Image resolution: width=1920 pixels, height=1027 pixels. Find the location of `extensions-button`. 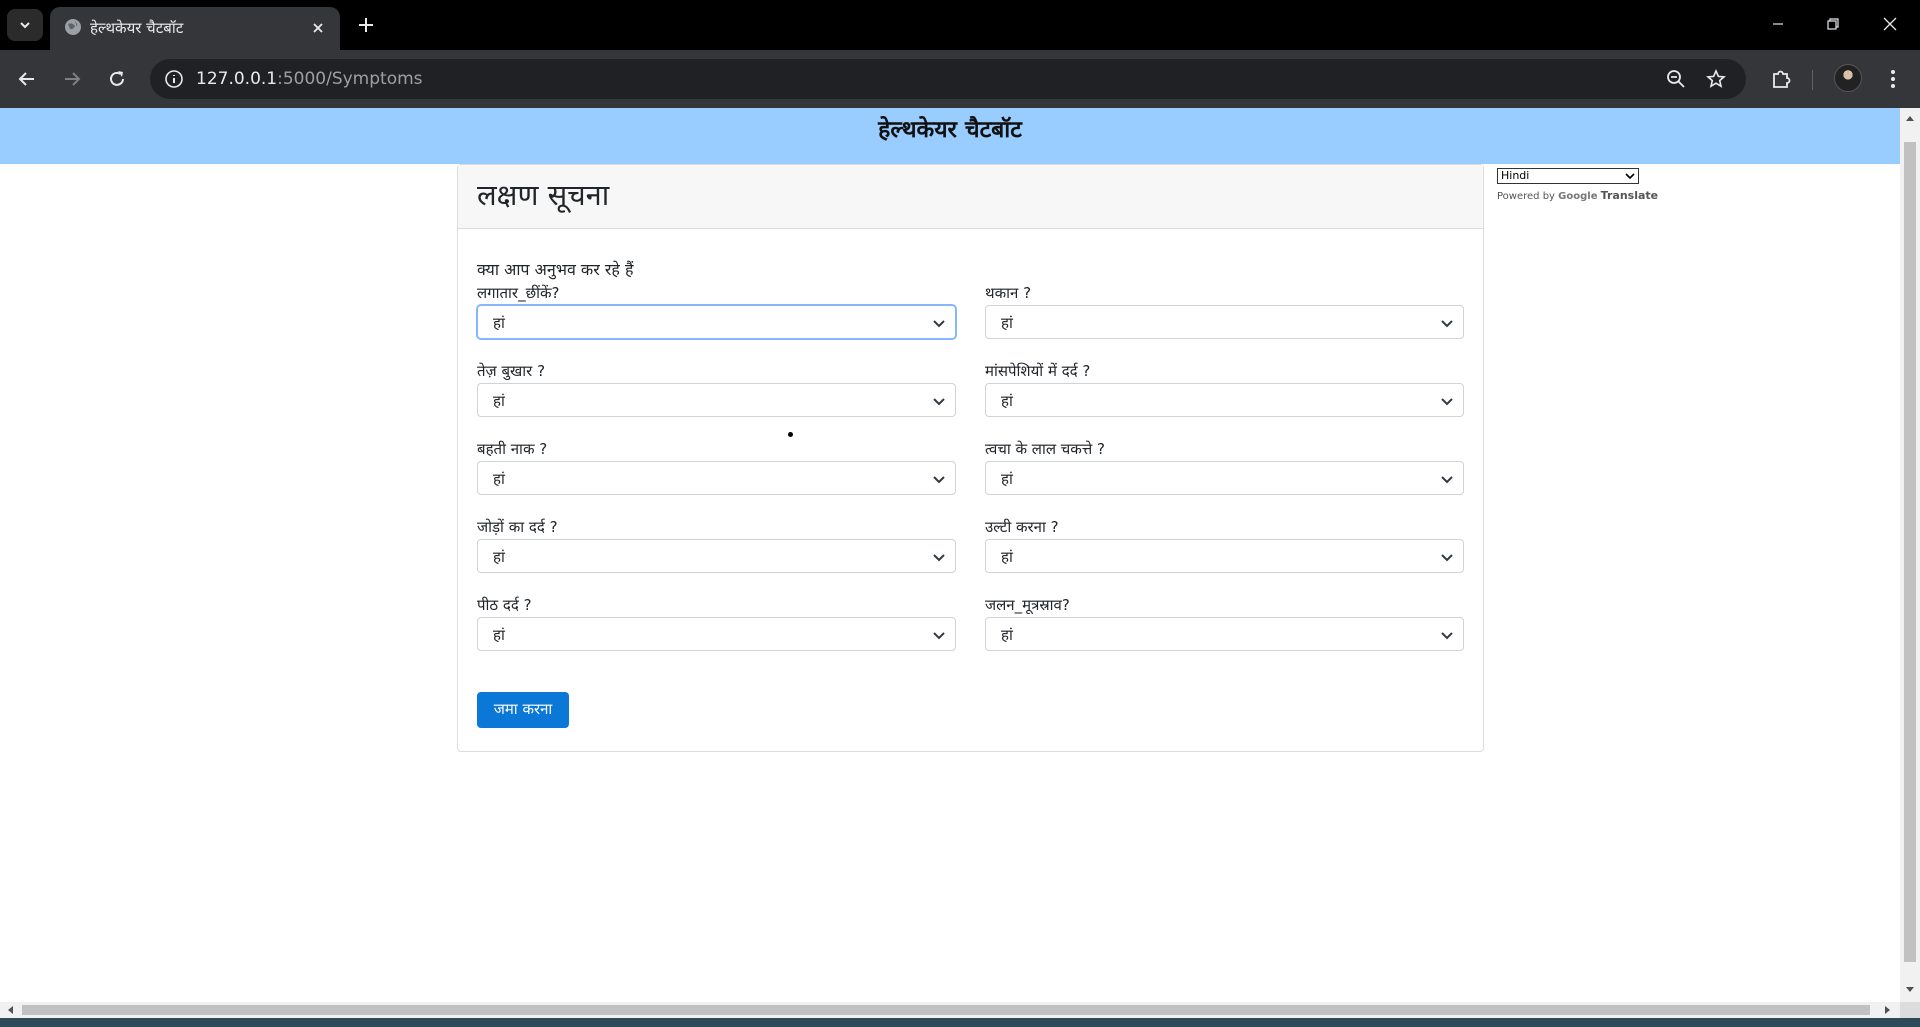

extensions-button is located at coordinates (1781, 79).